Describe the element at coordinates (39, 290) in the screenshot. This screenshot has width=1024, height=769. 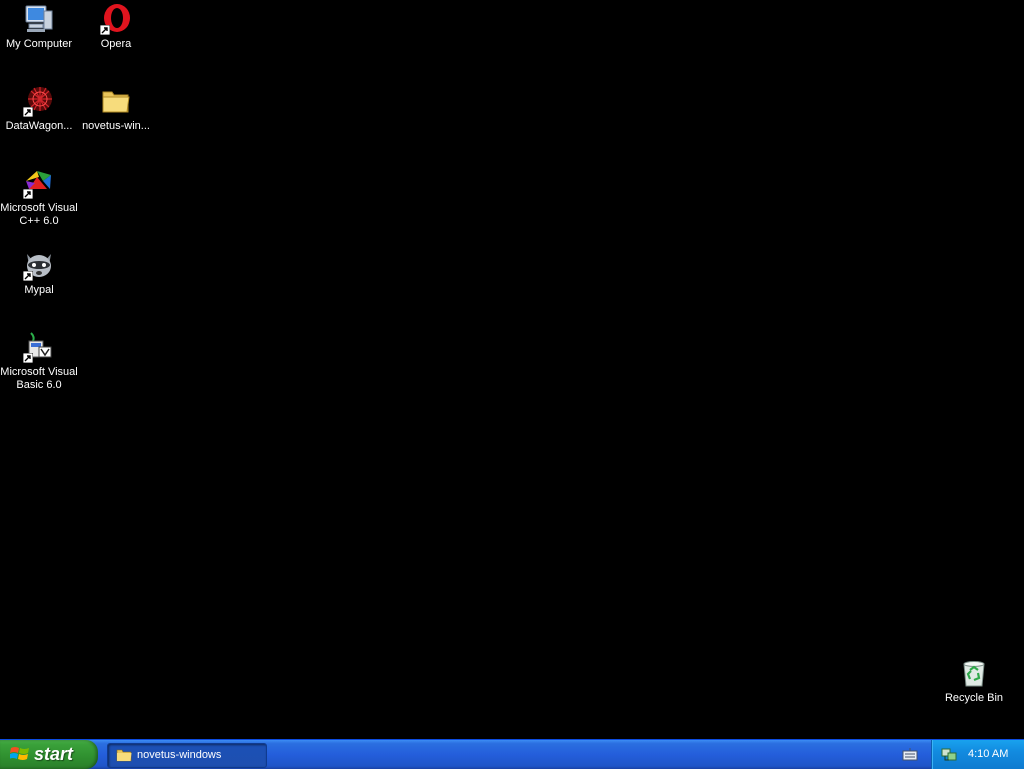
I see `desktop-icon-label: Mypal` at that location.